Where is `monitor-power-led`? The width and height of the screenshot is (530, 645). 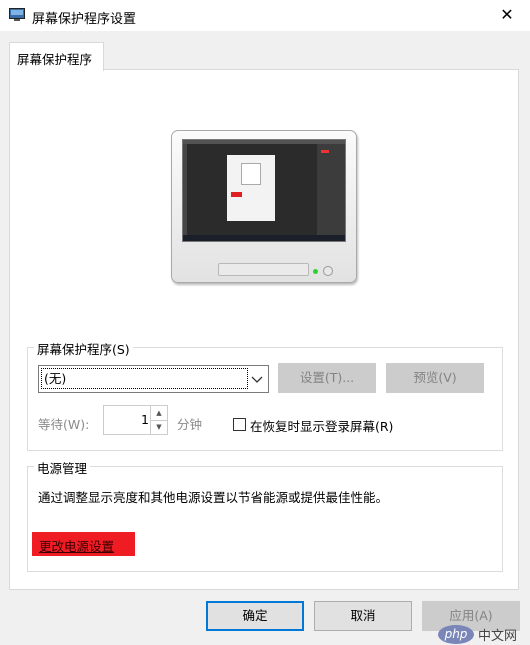 monitor-power-led is located at coordinates (315, 271).